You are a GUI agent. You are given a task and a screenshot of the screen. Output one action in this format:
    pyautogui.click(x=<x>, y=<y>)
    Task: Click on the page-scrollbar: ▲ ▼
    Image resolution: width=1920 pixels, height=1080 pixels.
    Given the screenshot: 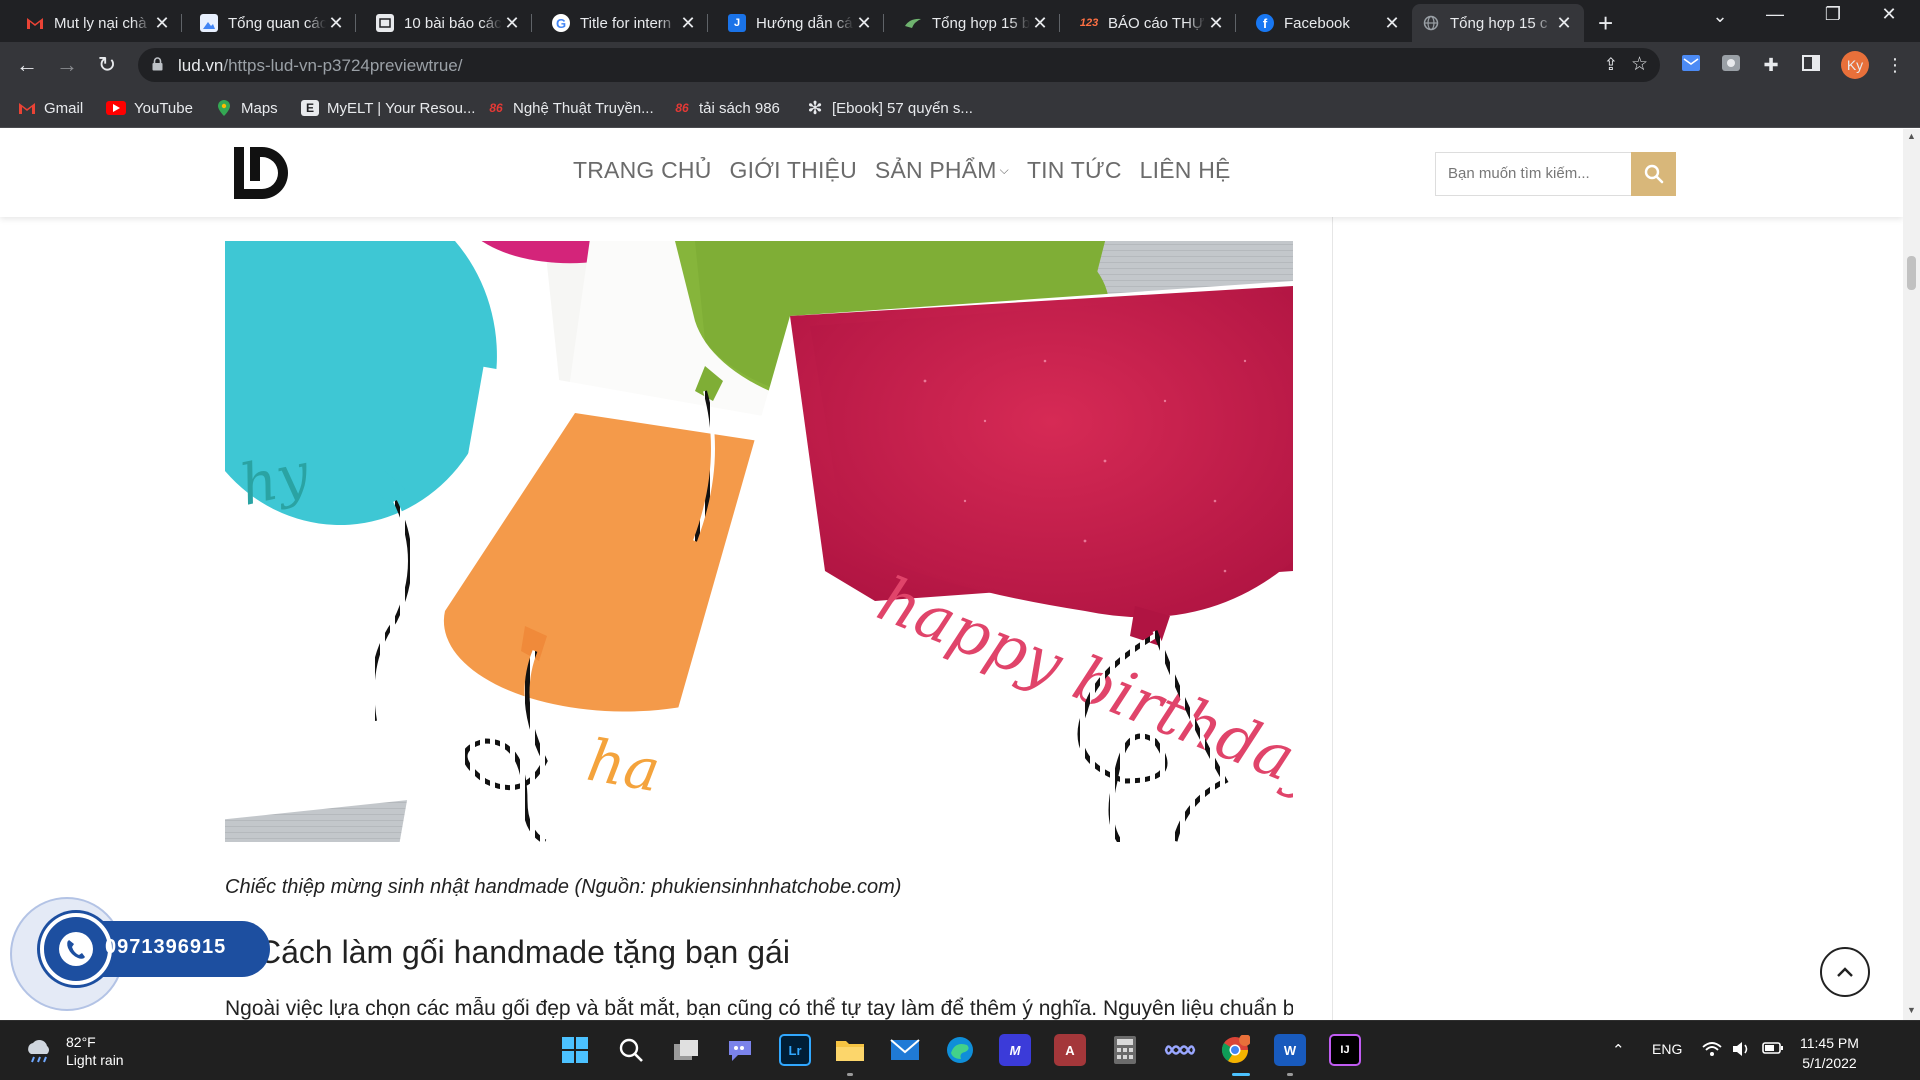 What is the action you would take?
    pyautogui.click(x=1911, y=574)
    